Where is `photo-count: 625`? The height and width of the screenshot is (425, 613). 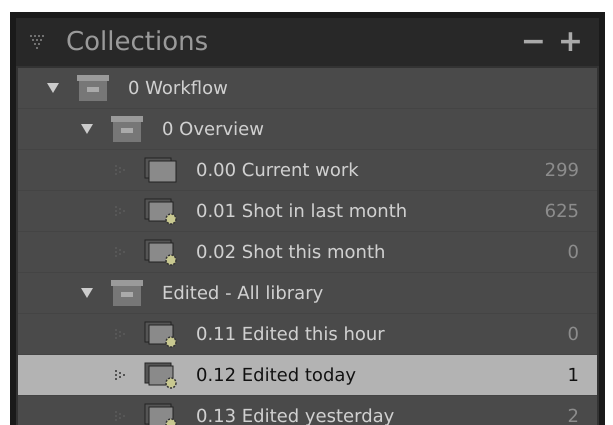
photo-count: 625 is located at coordinates (561, 211).